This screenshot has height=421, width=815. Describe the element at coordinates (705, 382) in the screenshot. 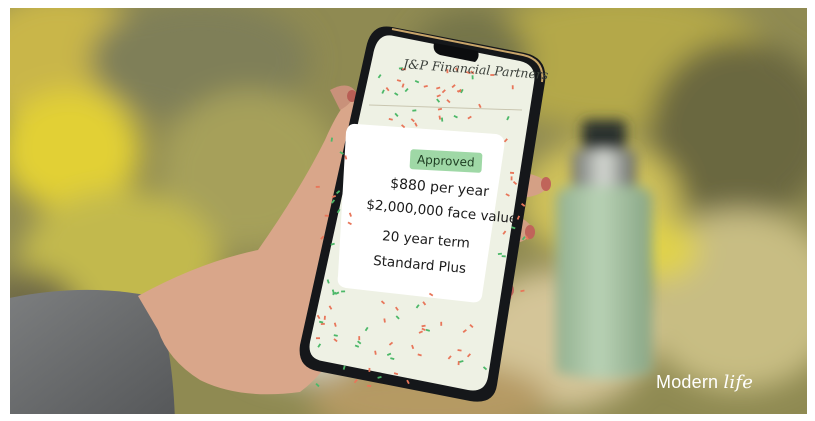

I see `modern-life-logo: Modern life` at that location.